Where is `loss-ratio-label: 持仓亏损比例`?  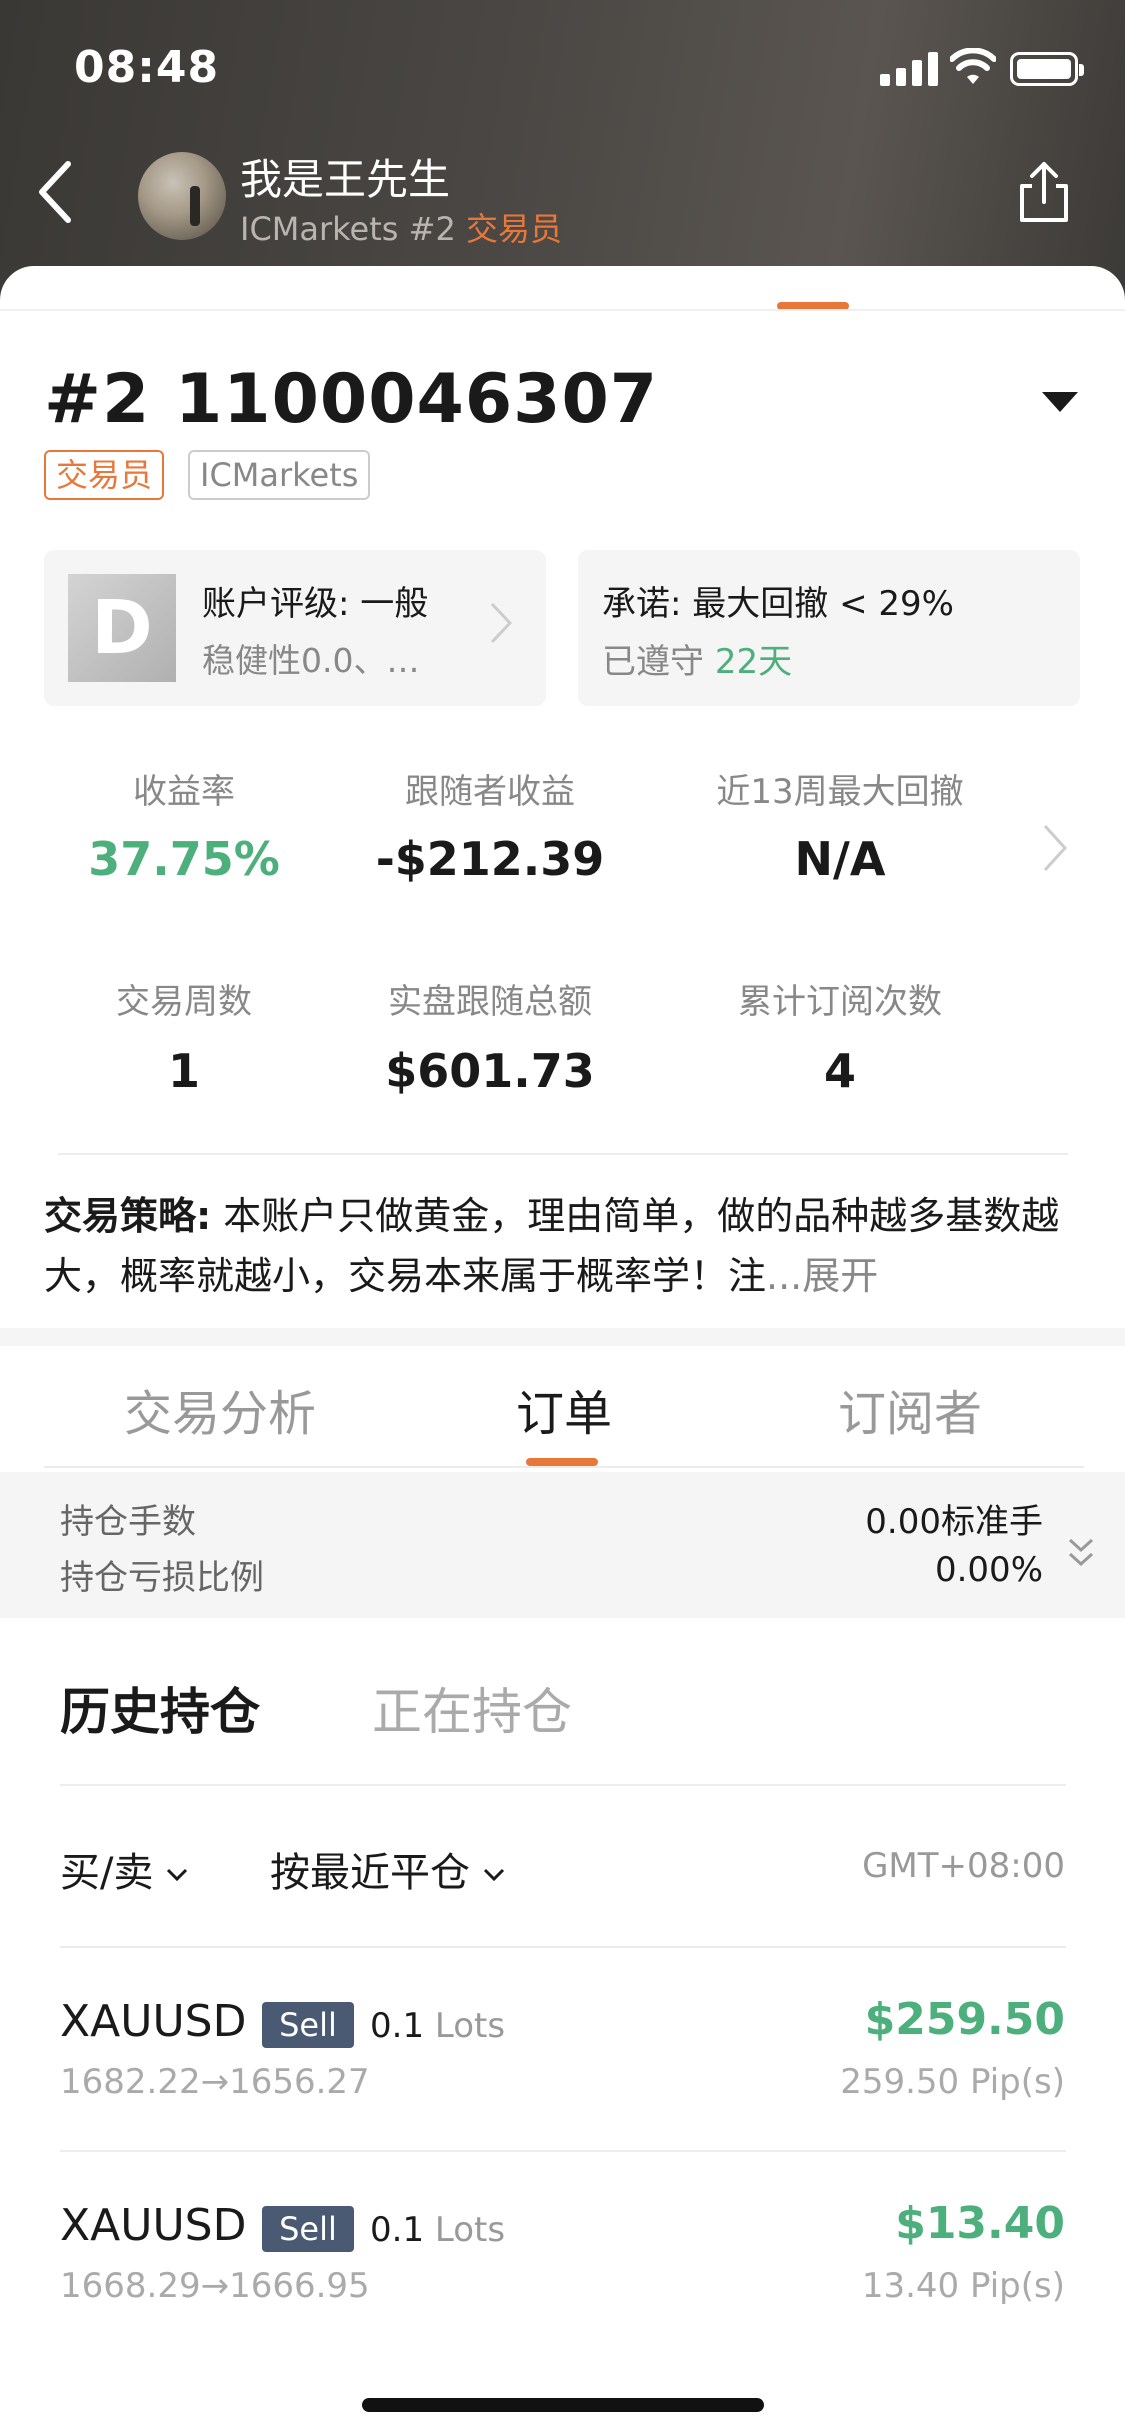 loss-ratio-label: 持仓亏损比例 is located at coordinates (162, 1578).